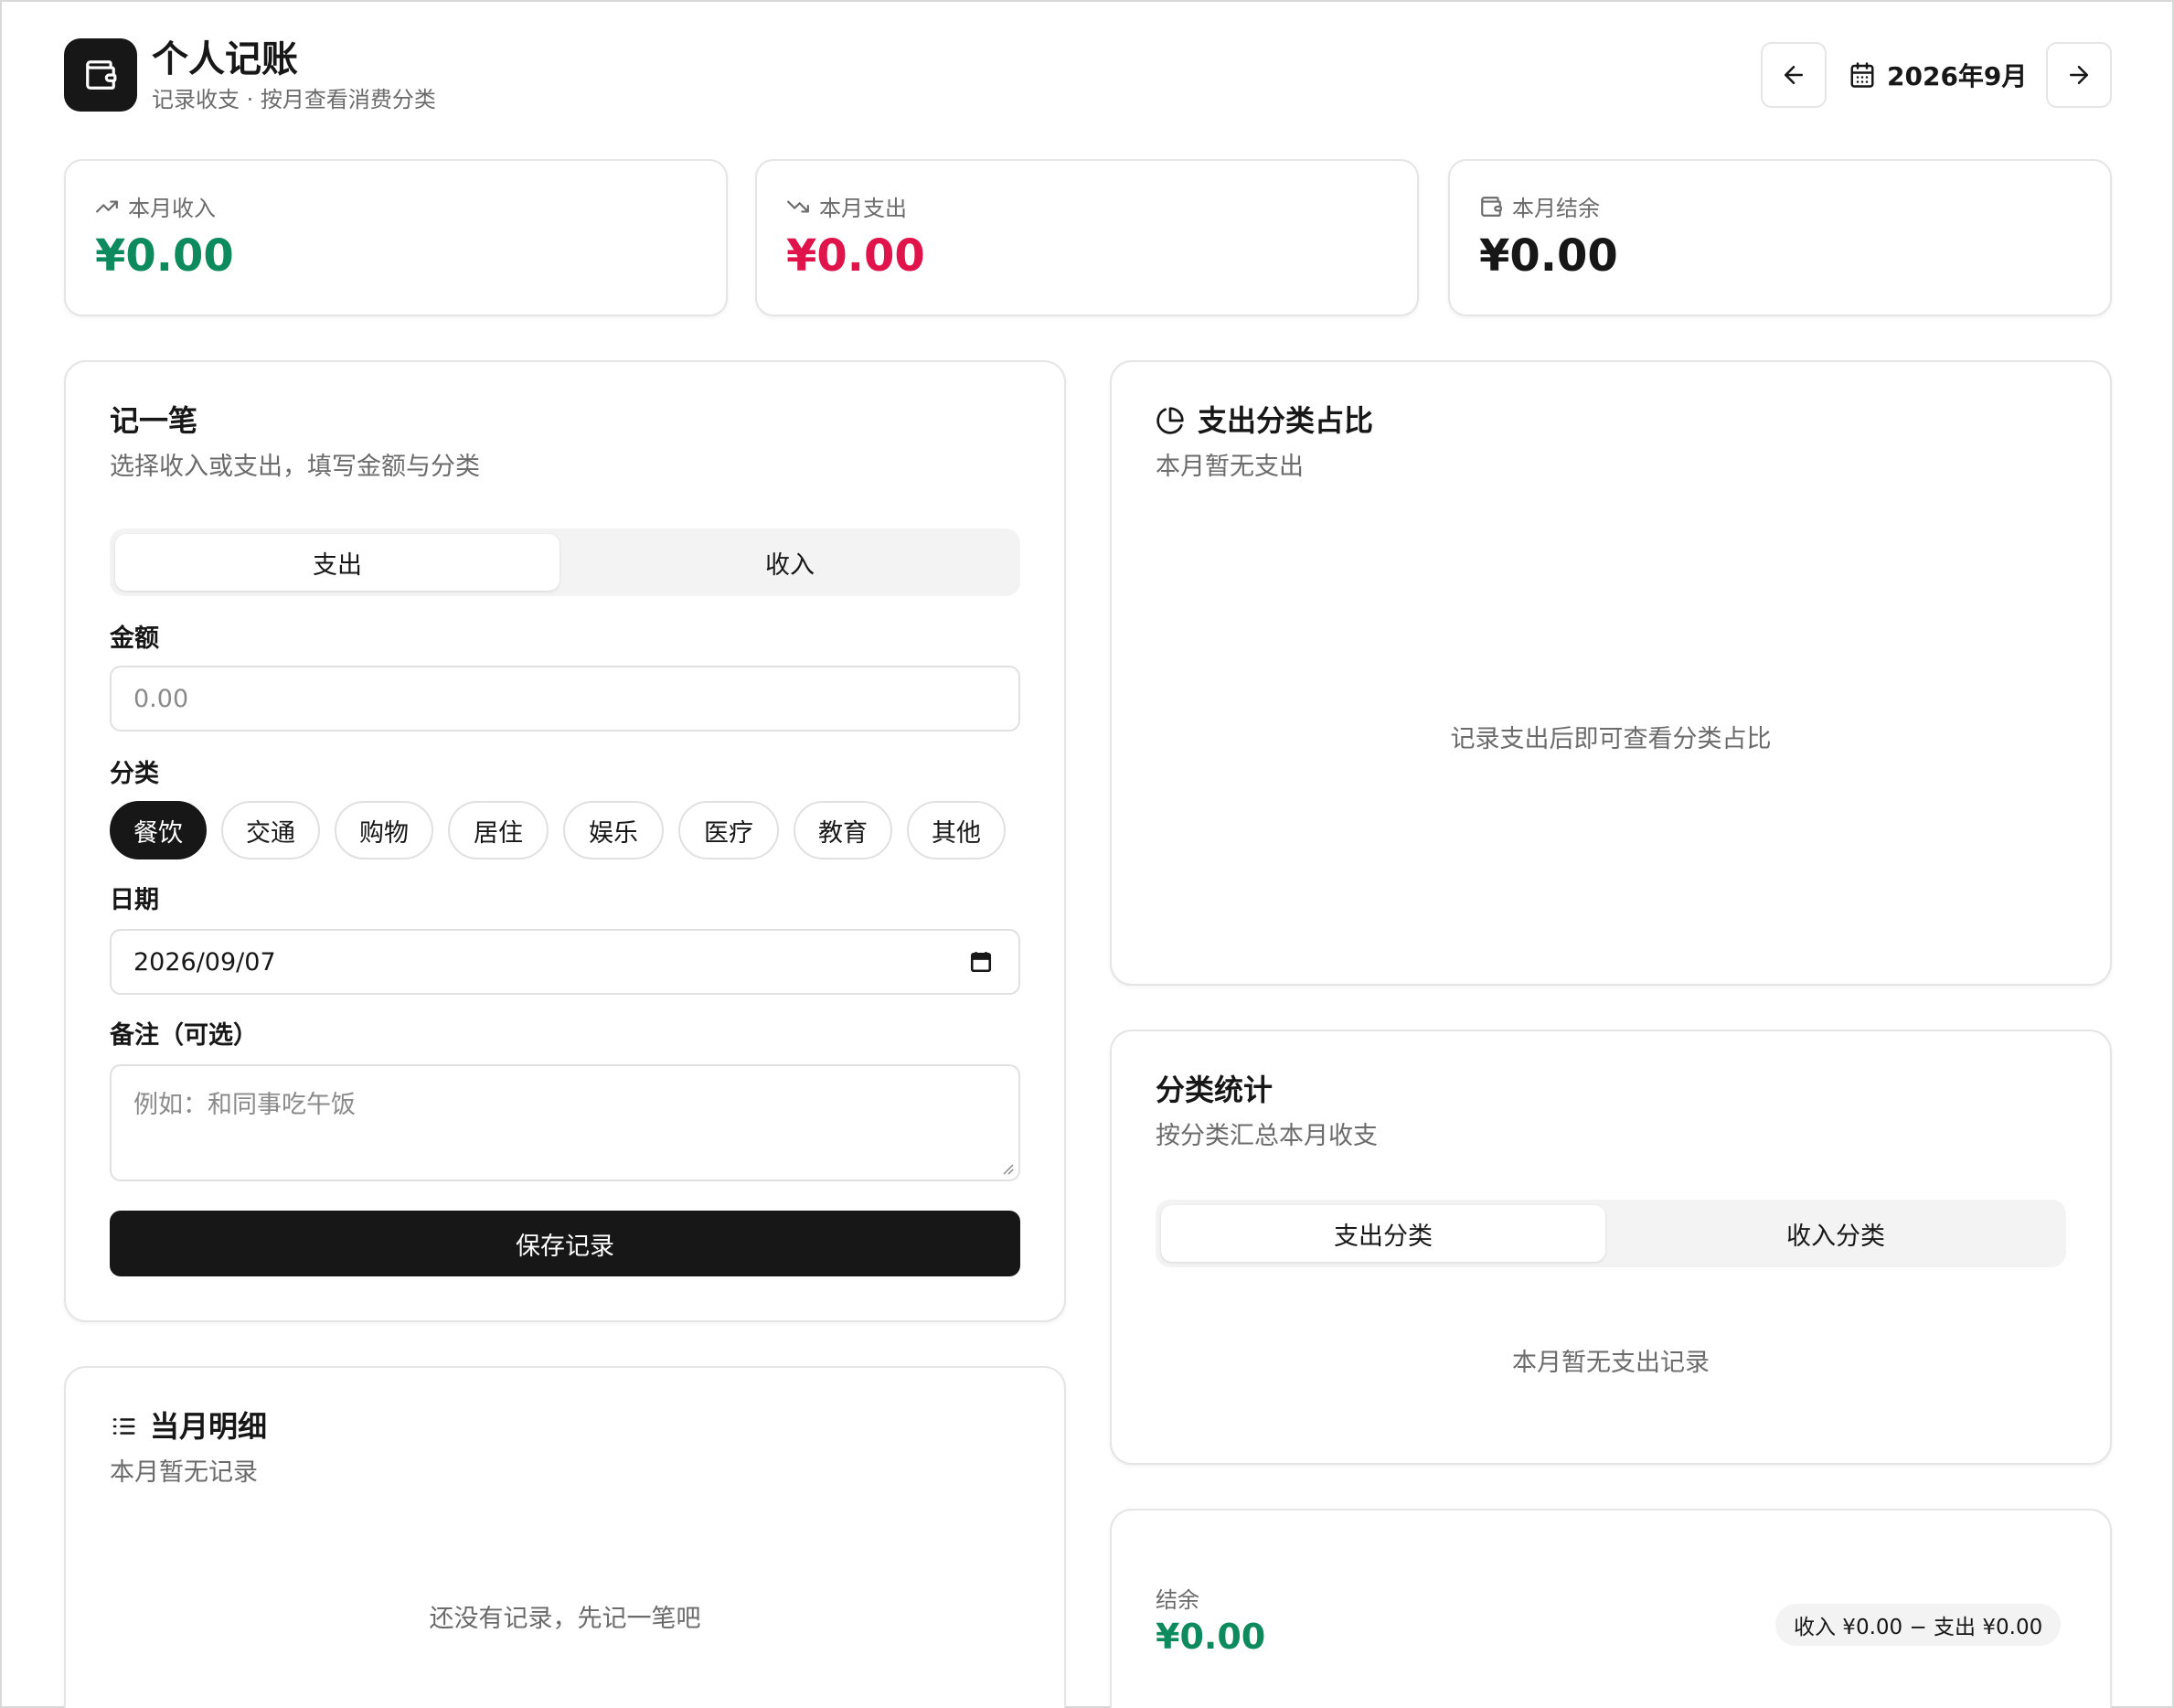 This screenshot has height=1708, width=2174. What do you see at coordinates (565, 962) in the screenshot?
I see `date-input: 2026/09/07` at bounding box center [565, 962].